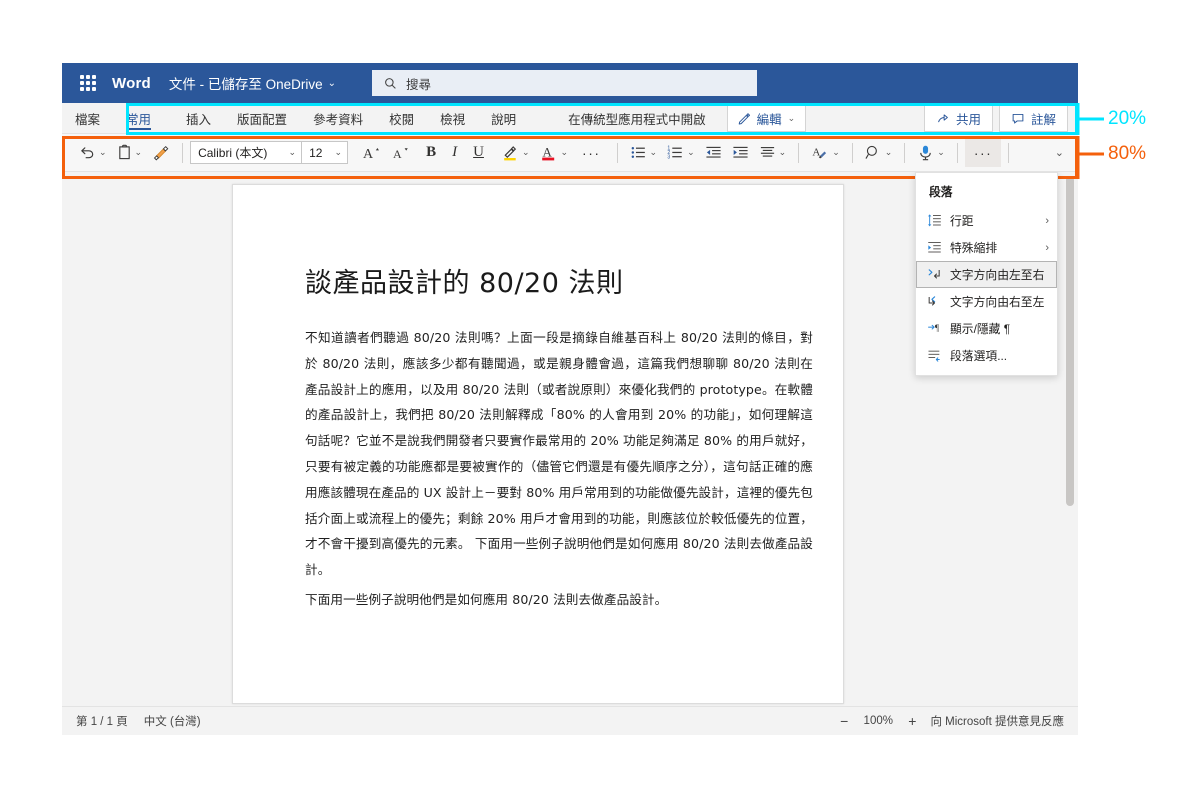  Describe the element at coordinates (986, 220) in the screenshot. I see `menu-item-line-spacing: 行距 ›` at that location.